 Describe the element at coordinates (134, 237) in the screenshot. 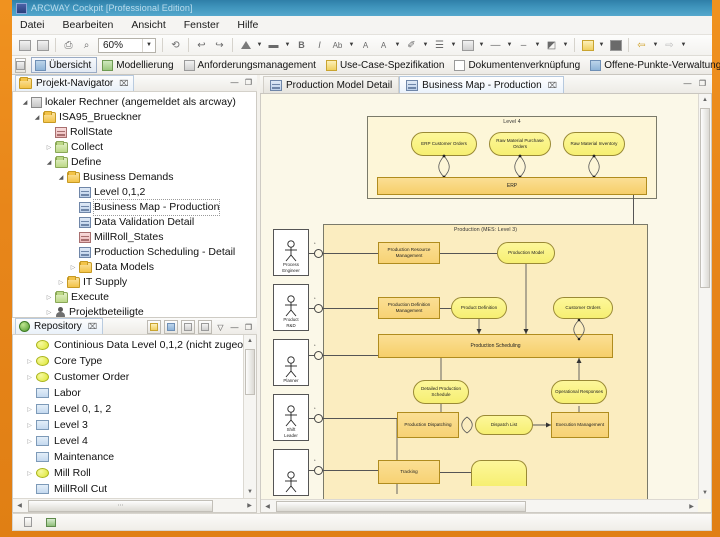

I see `tree-item-millroll-states: MillRoll_States` at that location.